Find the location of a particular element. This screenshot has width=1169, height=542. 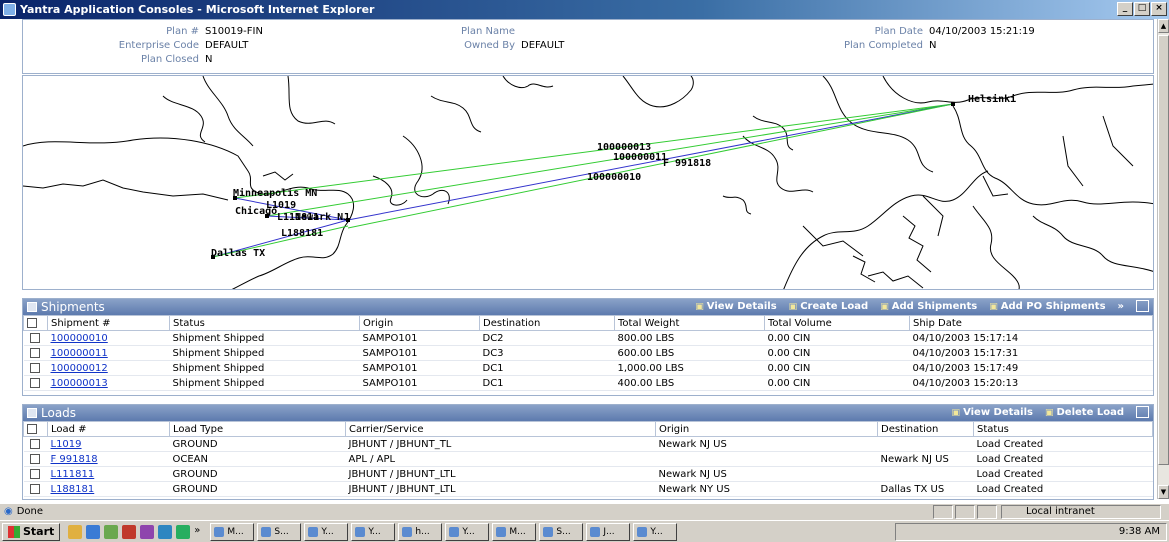

add-po-shipments-button: Add PO Shipments is located at coordinates (1047, 307).